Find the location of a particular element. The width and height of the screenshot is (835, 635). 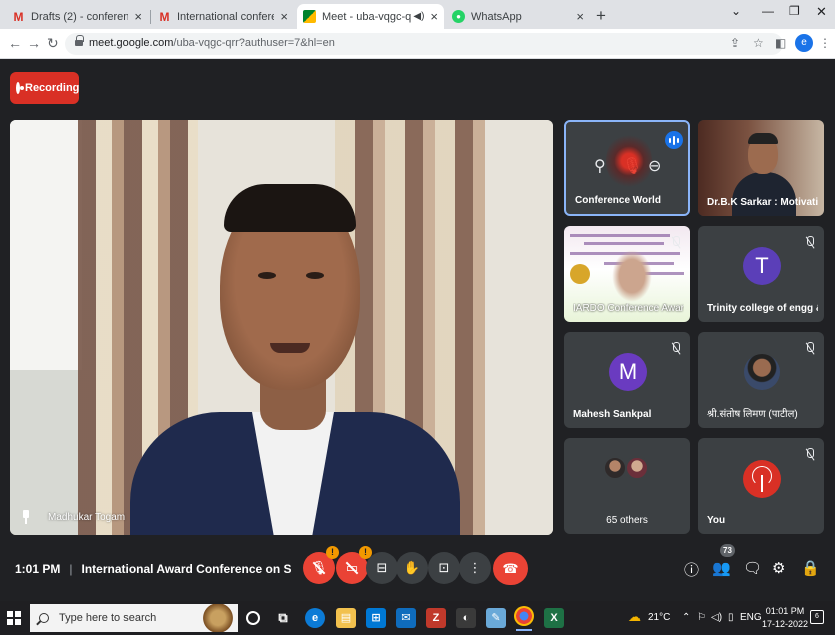

hang-up-icon: ☎ is located at coordinates (510, 568).